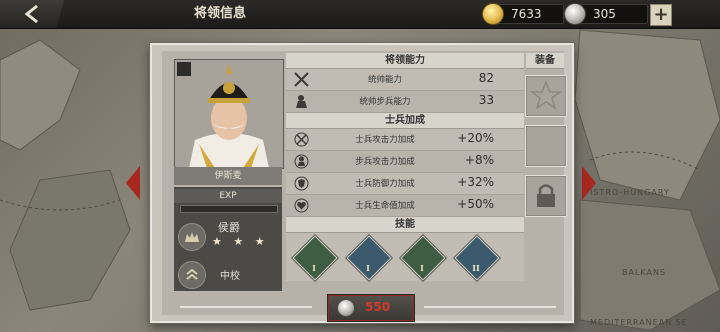  Describe the element at coordinates (486, 78) in the screenshot. I see `ability-value: 82` at that location.